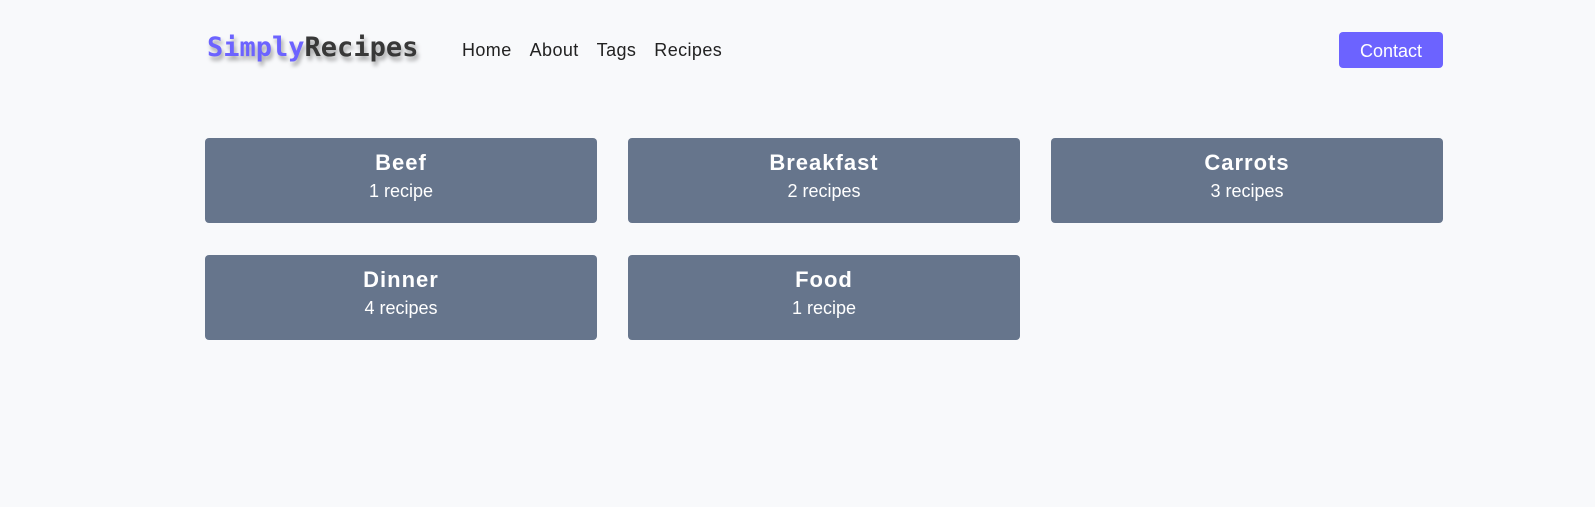 The height and width of the screenshot is (507, 1595). I want to click on tag-name: Breakfast, so click(824, 162).